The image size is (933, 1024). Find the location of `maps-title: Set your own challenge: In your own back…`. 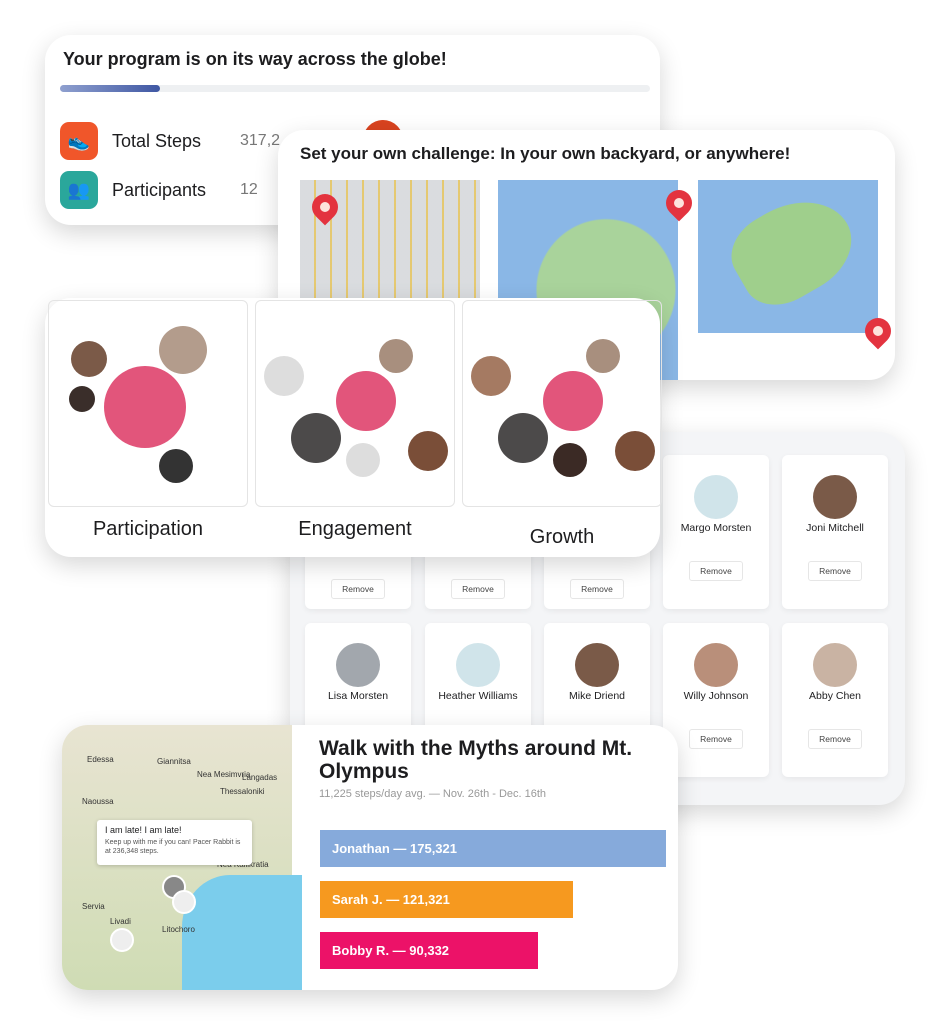

maps-title: Set your own challenge: In your own back… is located at coordinates (545, 153).